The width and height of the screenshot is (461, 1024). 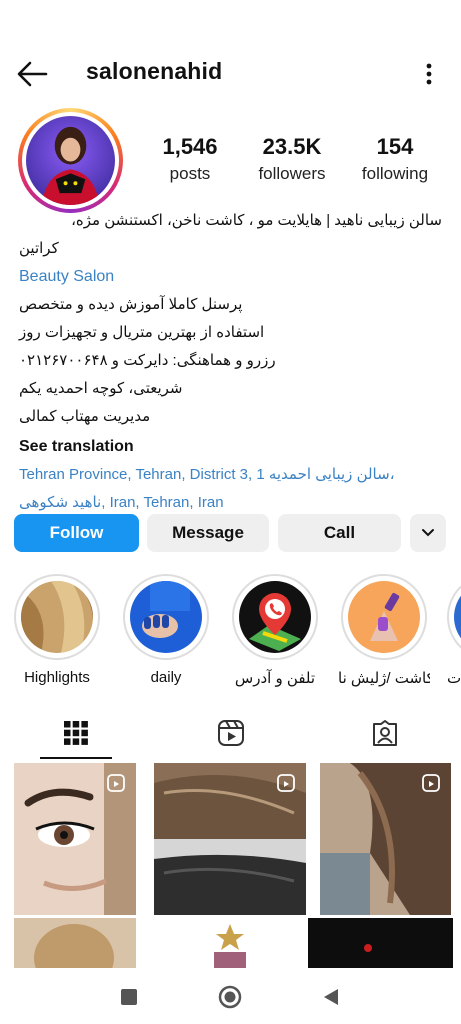 What do you see at coordinates (190, 146) in the screenshot?
I see `posts-count: 1,546` at bounding box center [190, 146].